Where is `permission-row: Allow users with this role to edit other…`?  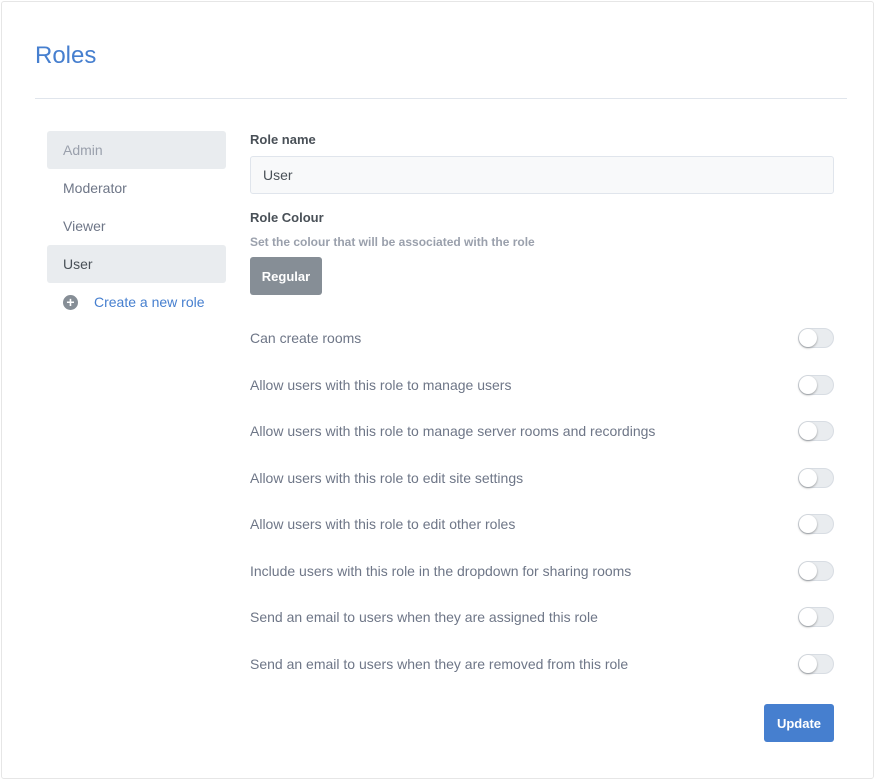 permission-row: Allow users with this role to edit other… is located at coordinates (542, 524).